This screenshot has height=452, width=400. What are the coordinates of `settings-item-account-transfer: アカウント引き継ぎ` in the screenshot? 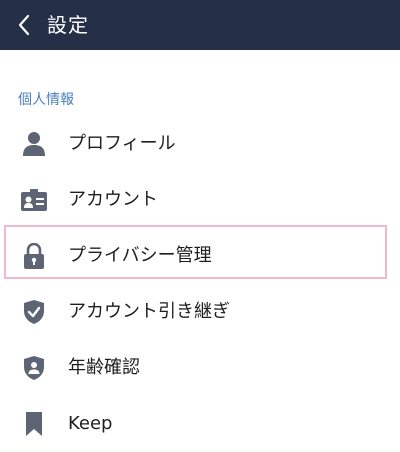 It's located at (200, 312).